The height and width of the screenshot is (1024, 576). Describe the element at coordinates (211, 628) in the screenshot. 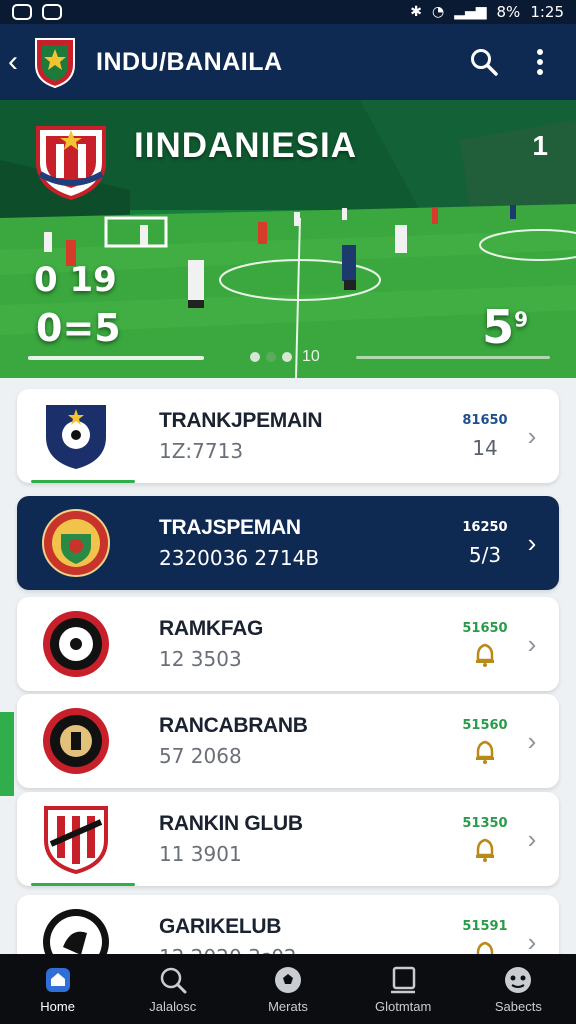

I see `club-name: RAMKFAG` at that location.